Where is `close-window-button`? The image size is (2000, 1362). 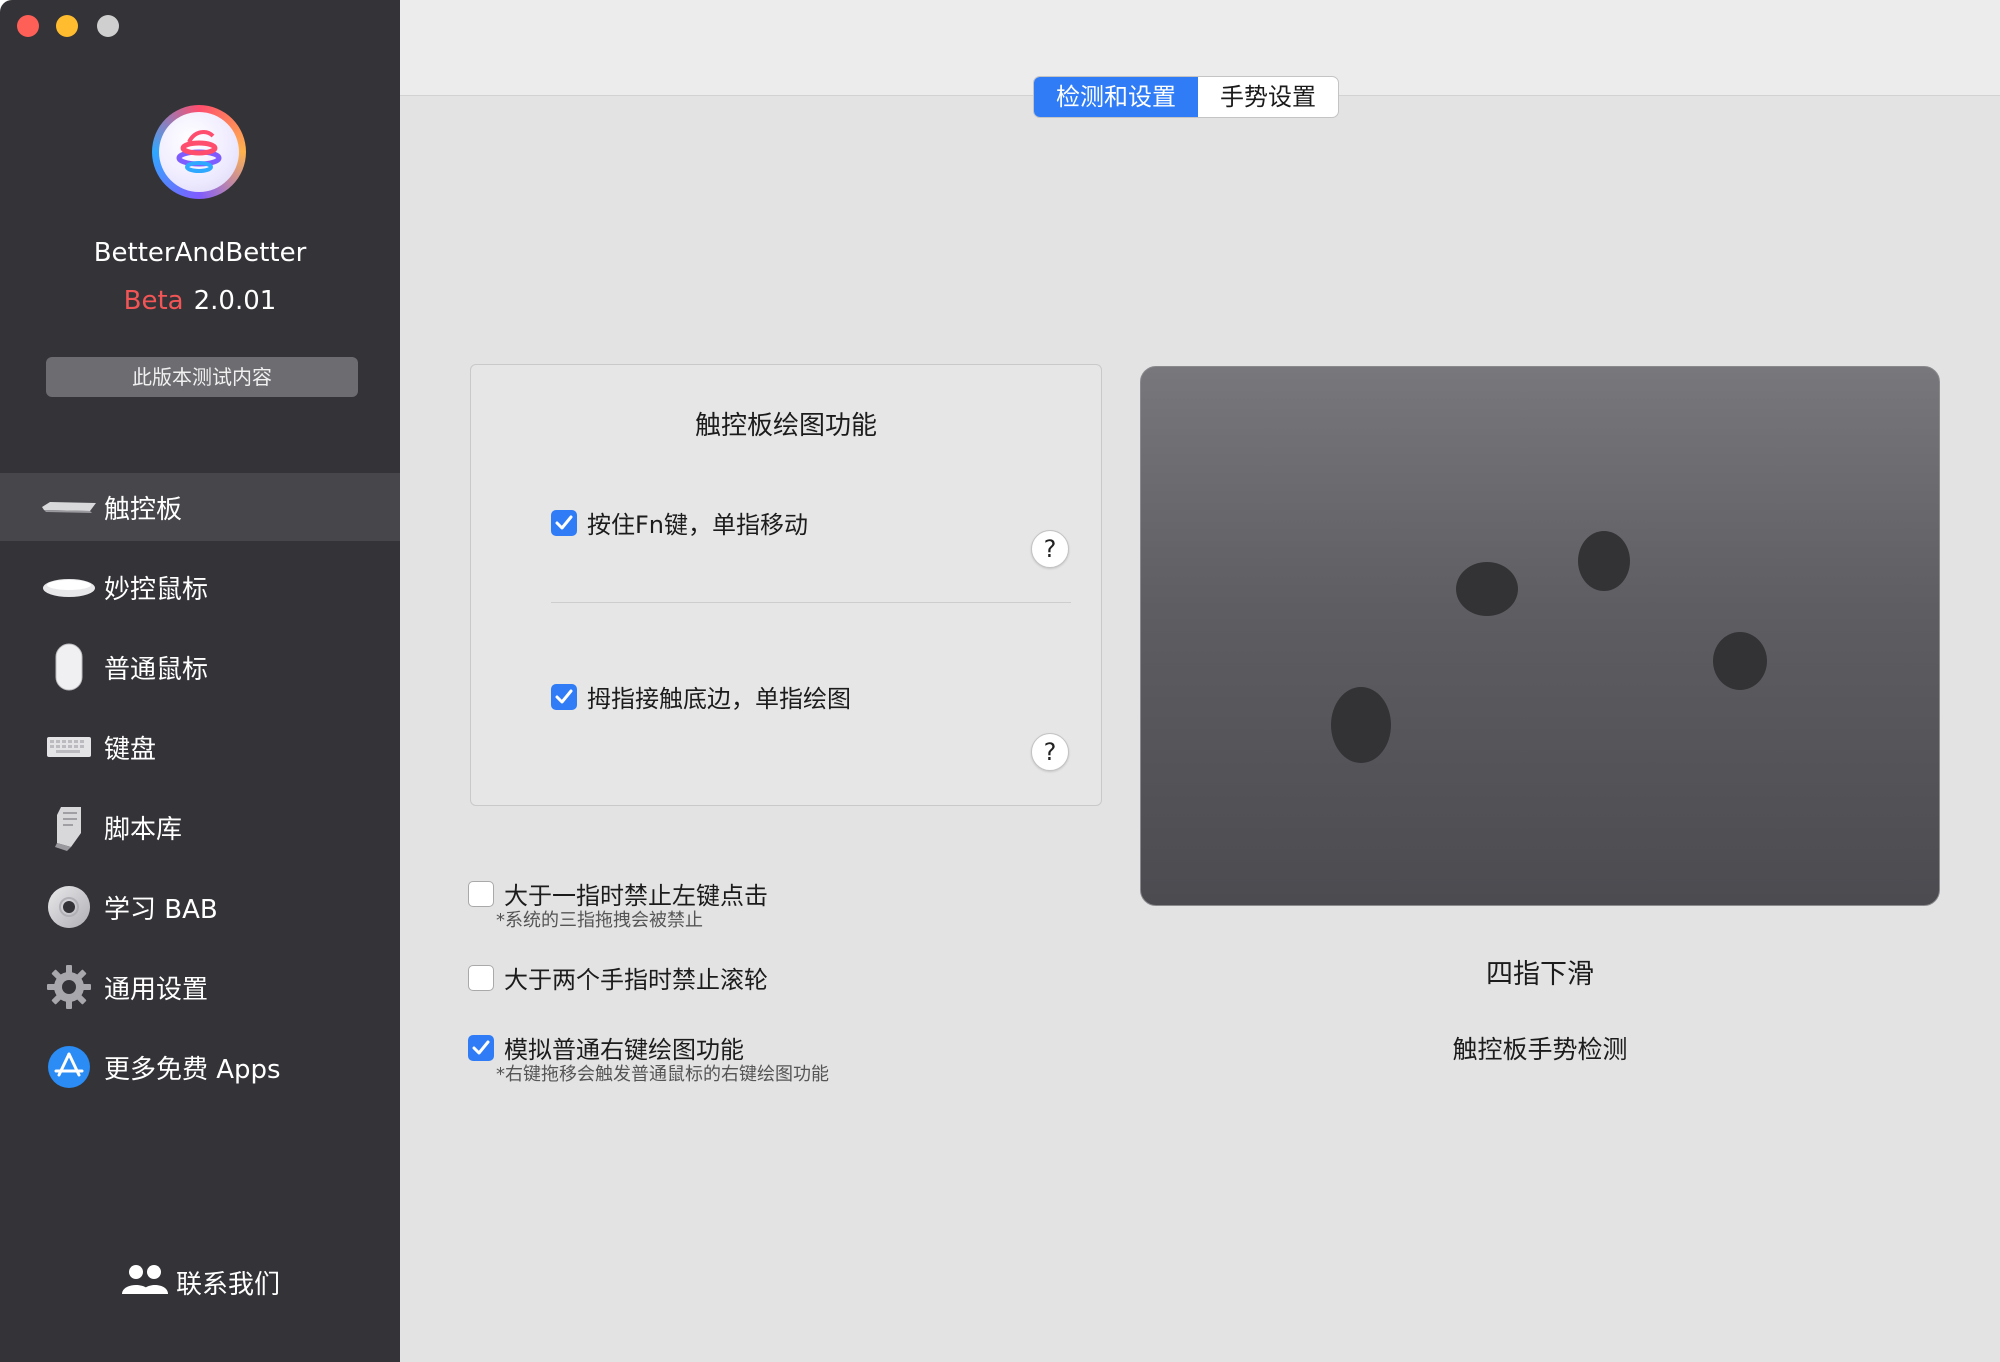
close-window-button is located at coordinates (28, 26).